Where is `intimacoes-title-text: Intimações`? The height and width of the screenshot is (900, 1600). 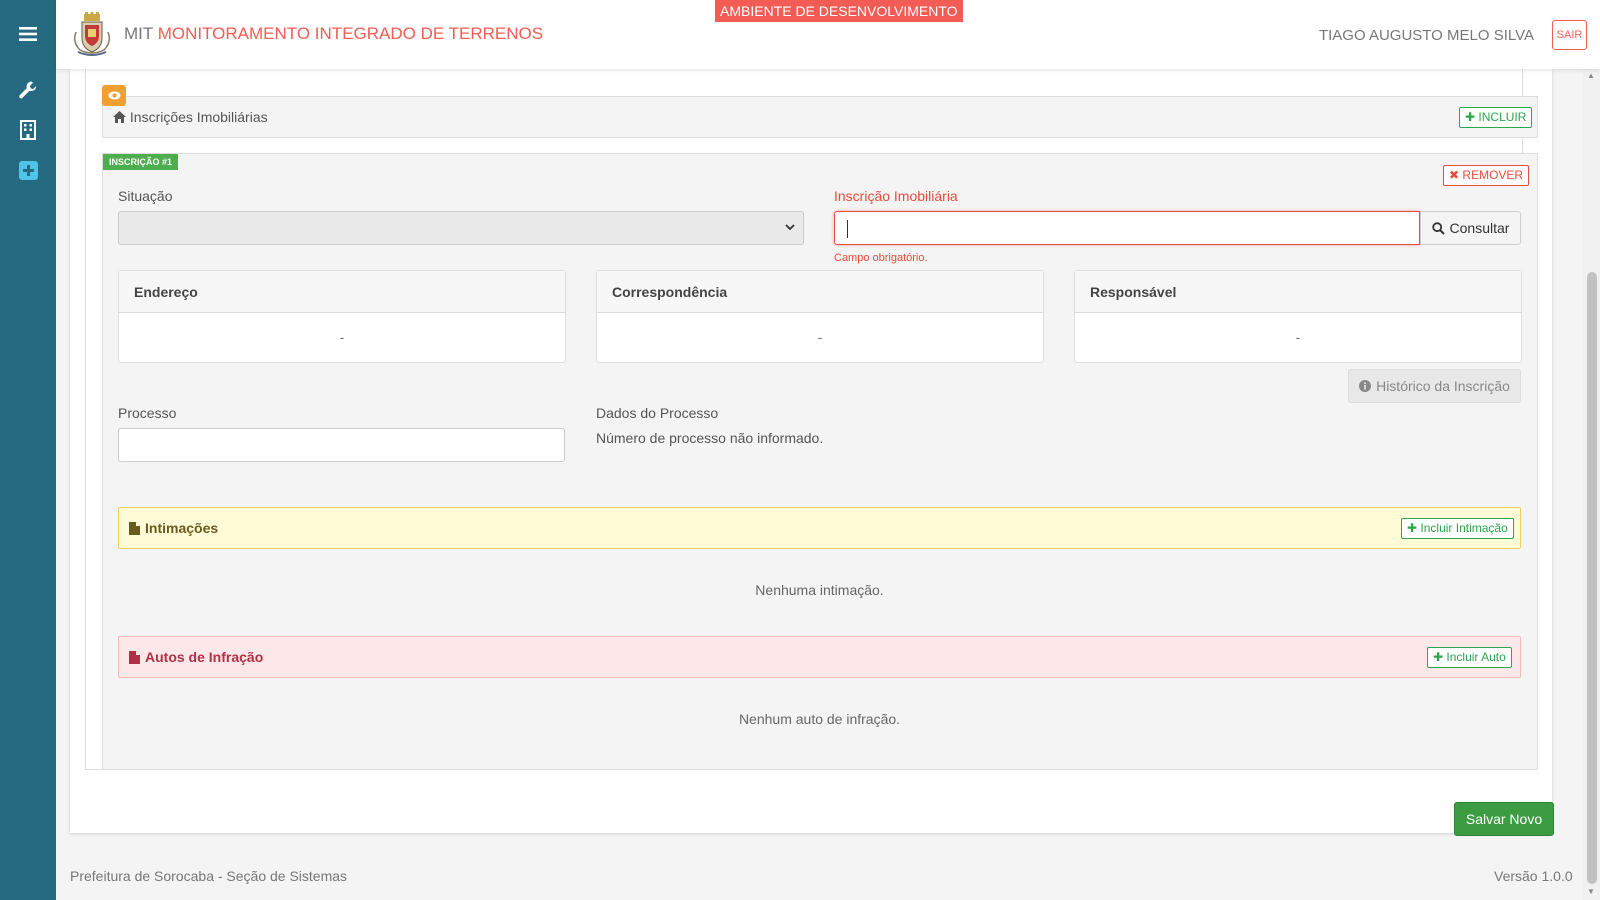
intimacoes-title-text: Intimações is located at coordinates (182, 528).